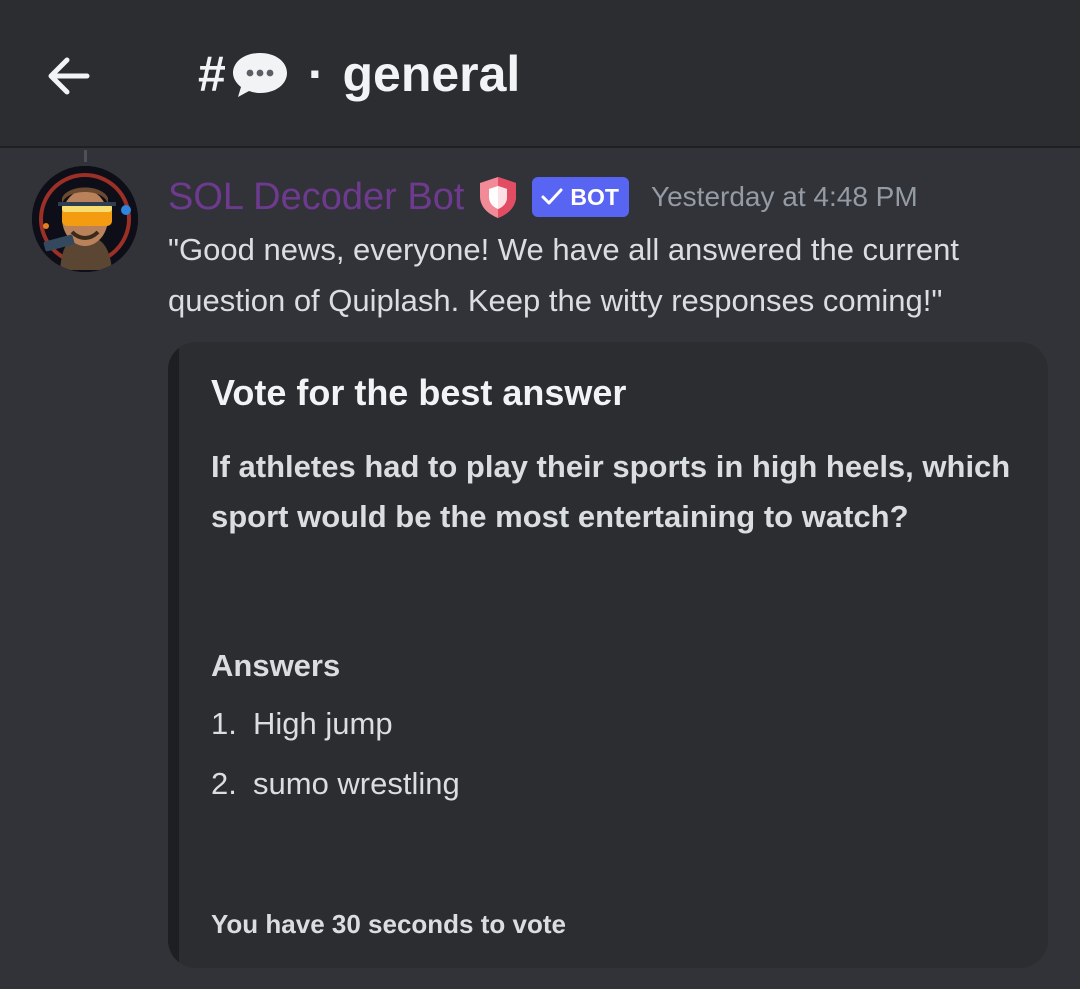 The width and height of the screenshot is (1080, 989). I want to click on channel-title: # · general, so click(359, 74).